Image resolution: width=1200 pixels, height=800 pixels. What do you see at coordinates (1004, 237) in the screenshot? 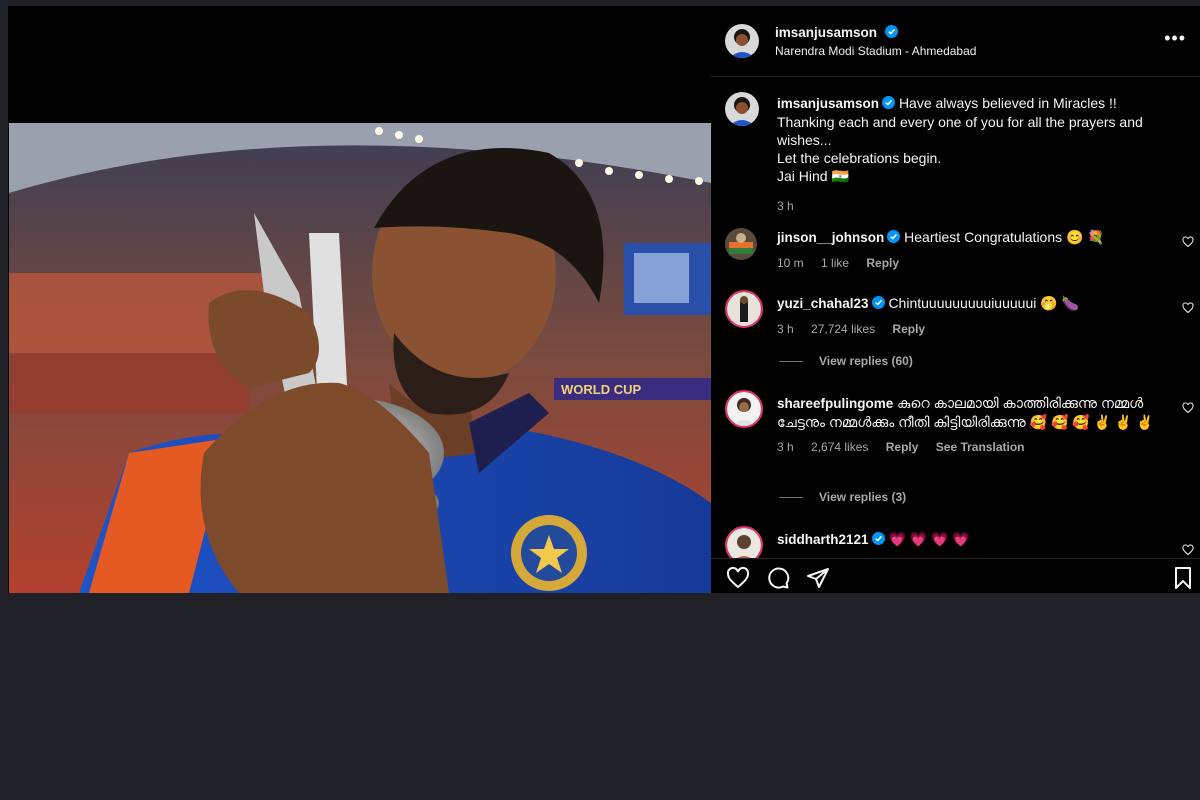
I see `comment-text: Heartiest Congratulations 😊 💐` at bounding box center [1004, 237].